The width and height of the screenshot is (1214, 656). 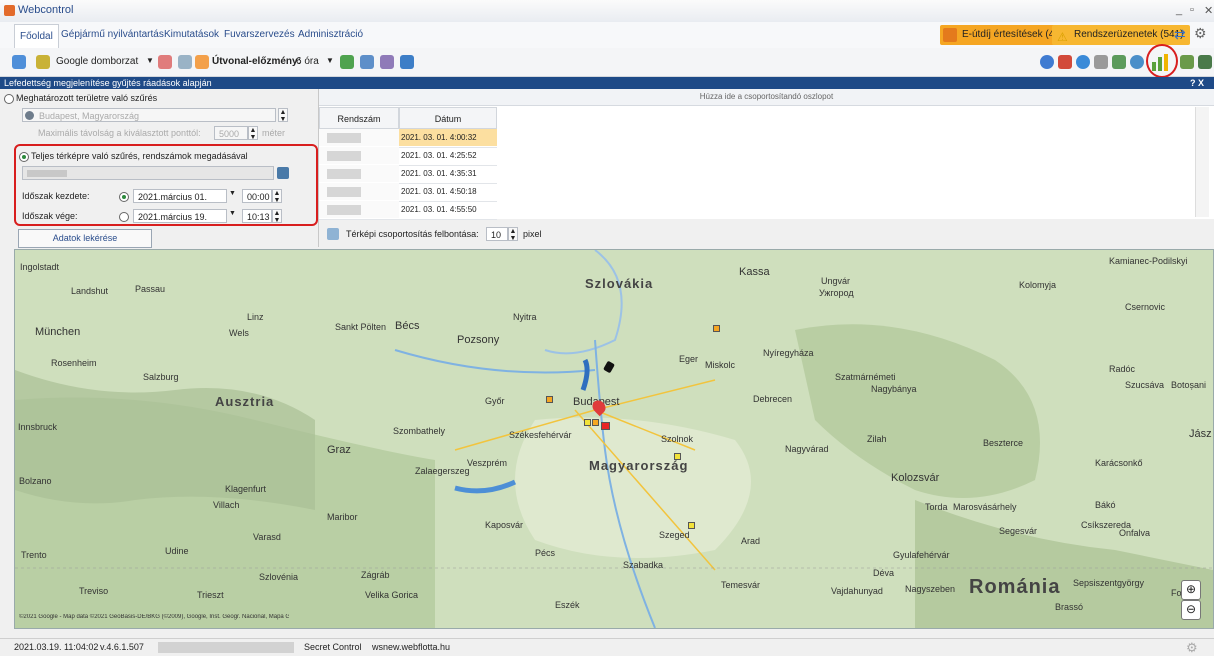 What do you see at coordinates (36, 36) in the screenshot?
I see `menu-item-home: Főoldal` at bounding box center [36, 36].